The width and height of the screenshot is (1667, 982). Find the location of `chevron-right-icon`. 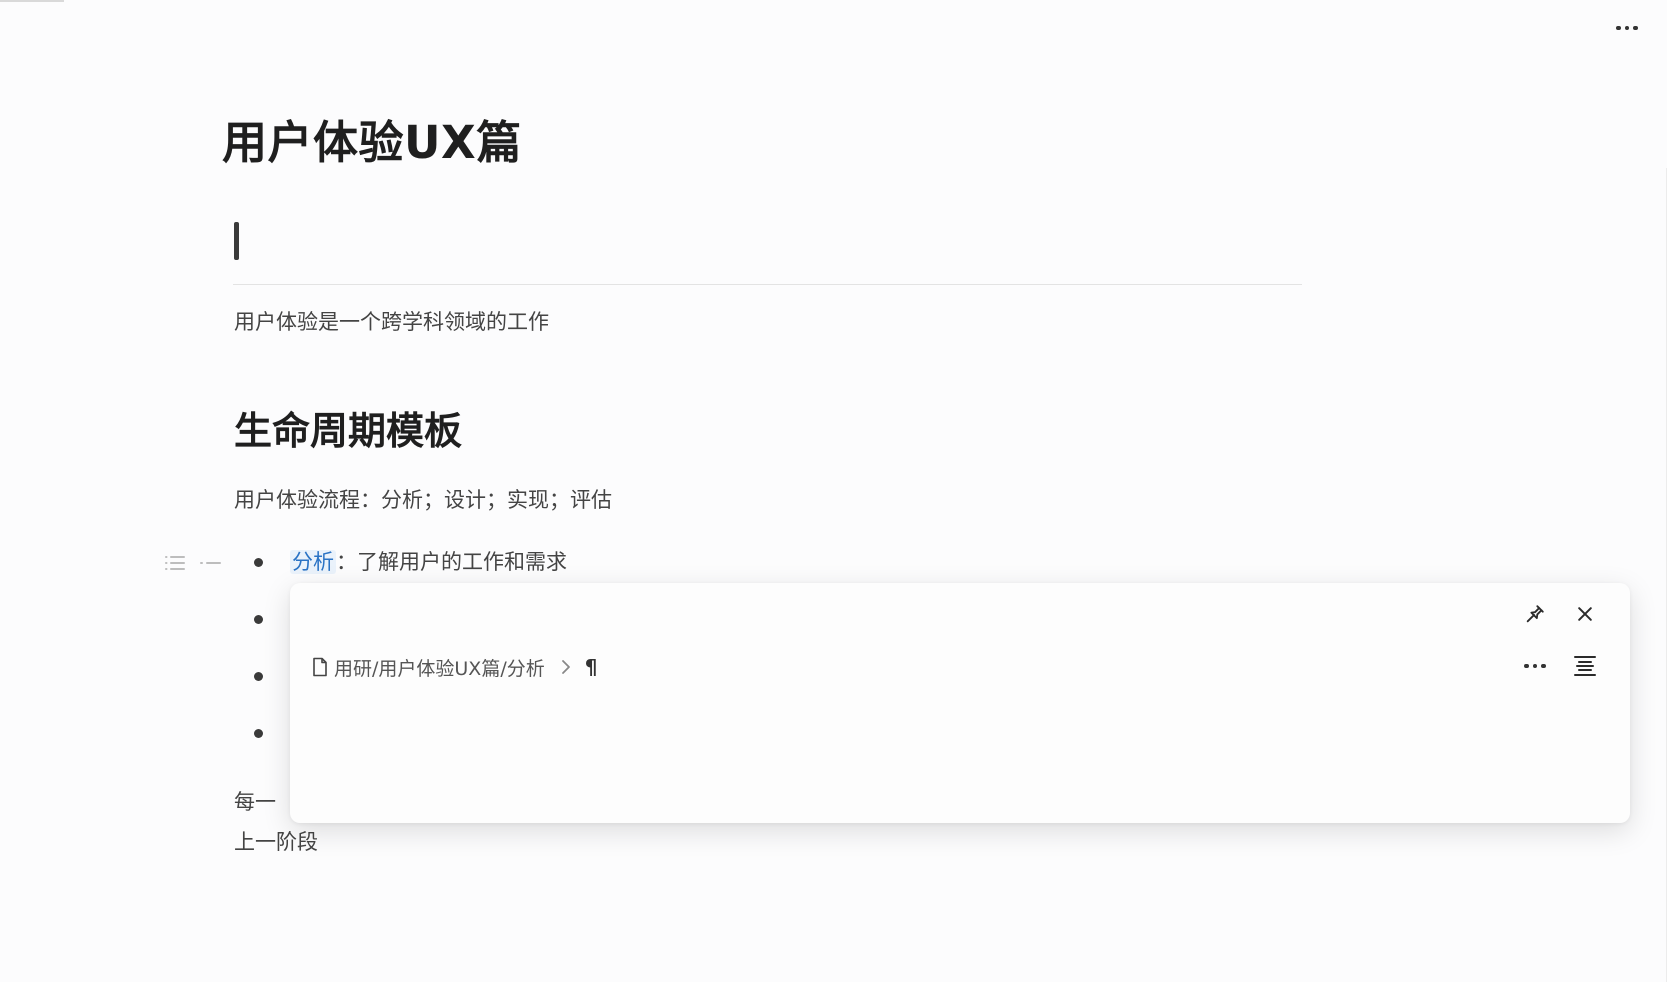

chevron-right-icon is located at coordinates (565, 667).